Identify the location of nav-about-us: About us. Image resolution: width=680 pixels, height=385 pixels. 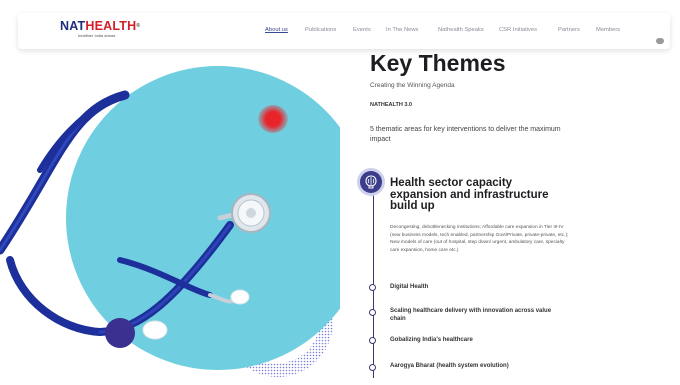
(276, 30).